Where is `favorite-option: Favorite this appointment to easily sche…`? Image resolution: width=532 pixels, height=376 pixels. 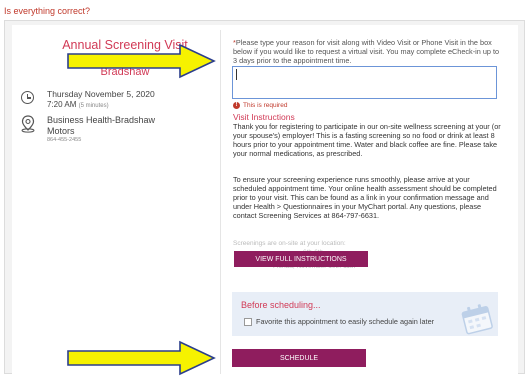
favorite-option: Favorite this appointment to easily sche… is located at coordinates (339, 321).